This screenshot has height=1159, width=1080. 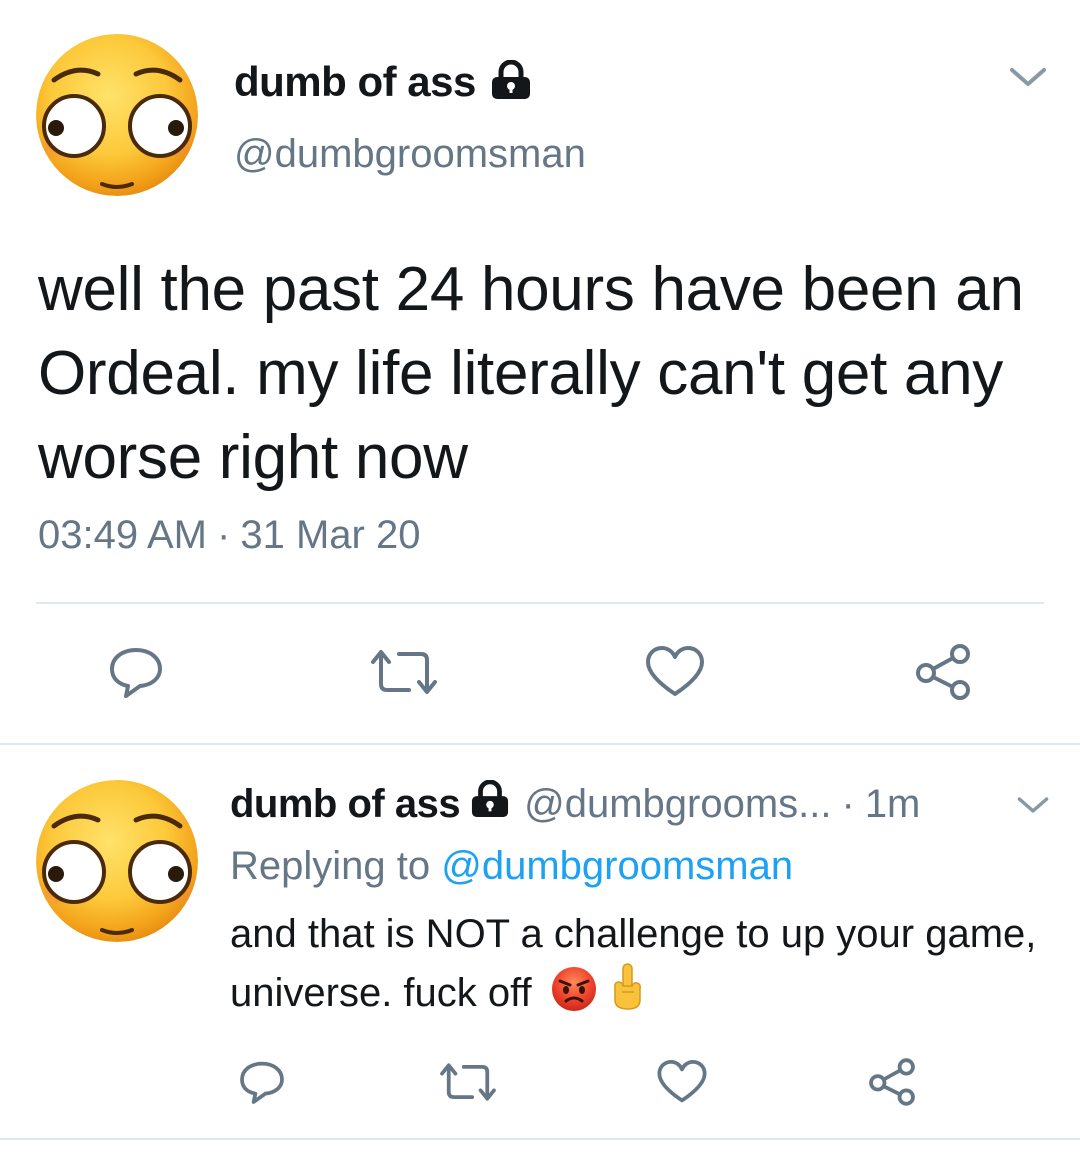 What do you see at coordinates (330, 535) in the screenshot?
I see `tweet-date: 31 Mar 20` at bounding box center [330, 535].